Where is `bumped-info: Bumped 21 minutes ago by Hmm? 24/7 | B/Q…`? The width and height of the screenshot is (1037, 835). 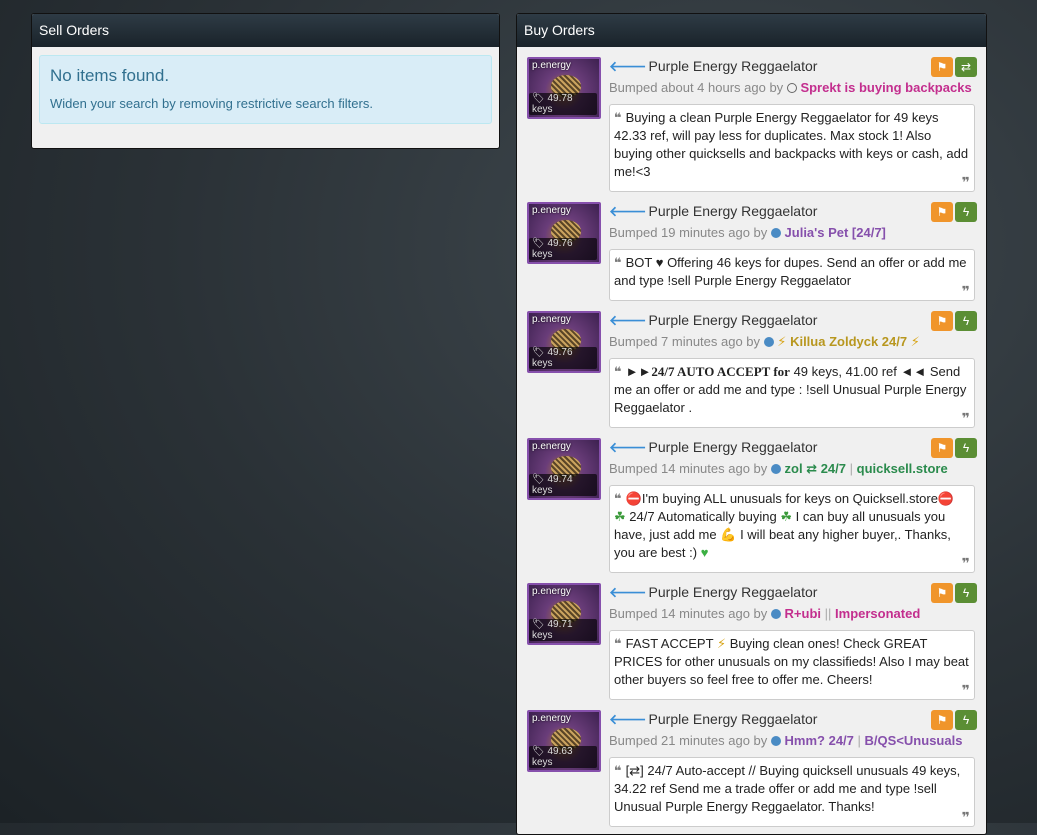
bumped-info: Bumped 21 minutes ago by Hmm? 24/7 | B/Q… is located at coordinates (786, 740).